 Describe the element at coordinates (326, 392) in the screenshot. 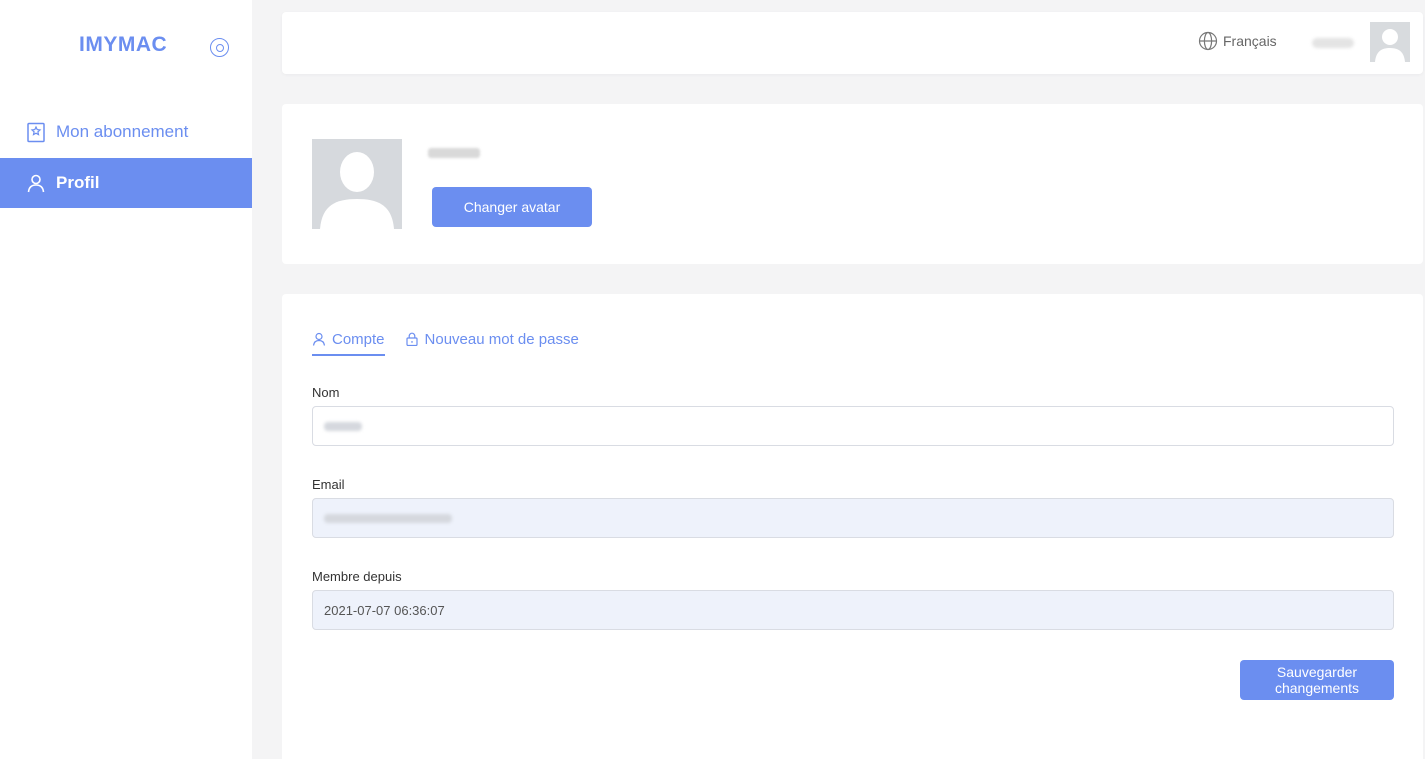

I see `name-label: Nom` at that location.